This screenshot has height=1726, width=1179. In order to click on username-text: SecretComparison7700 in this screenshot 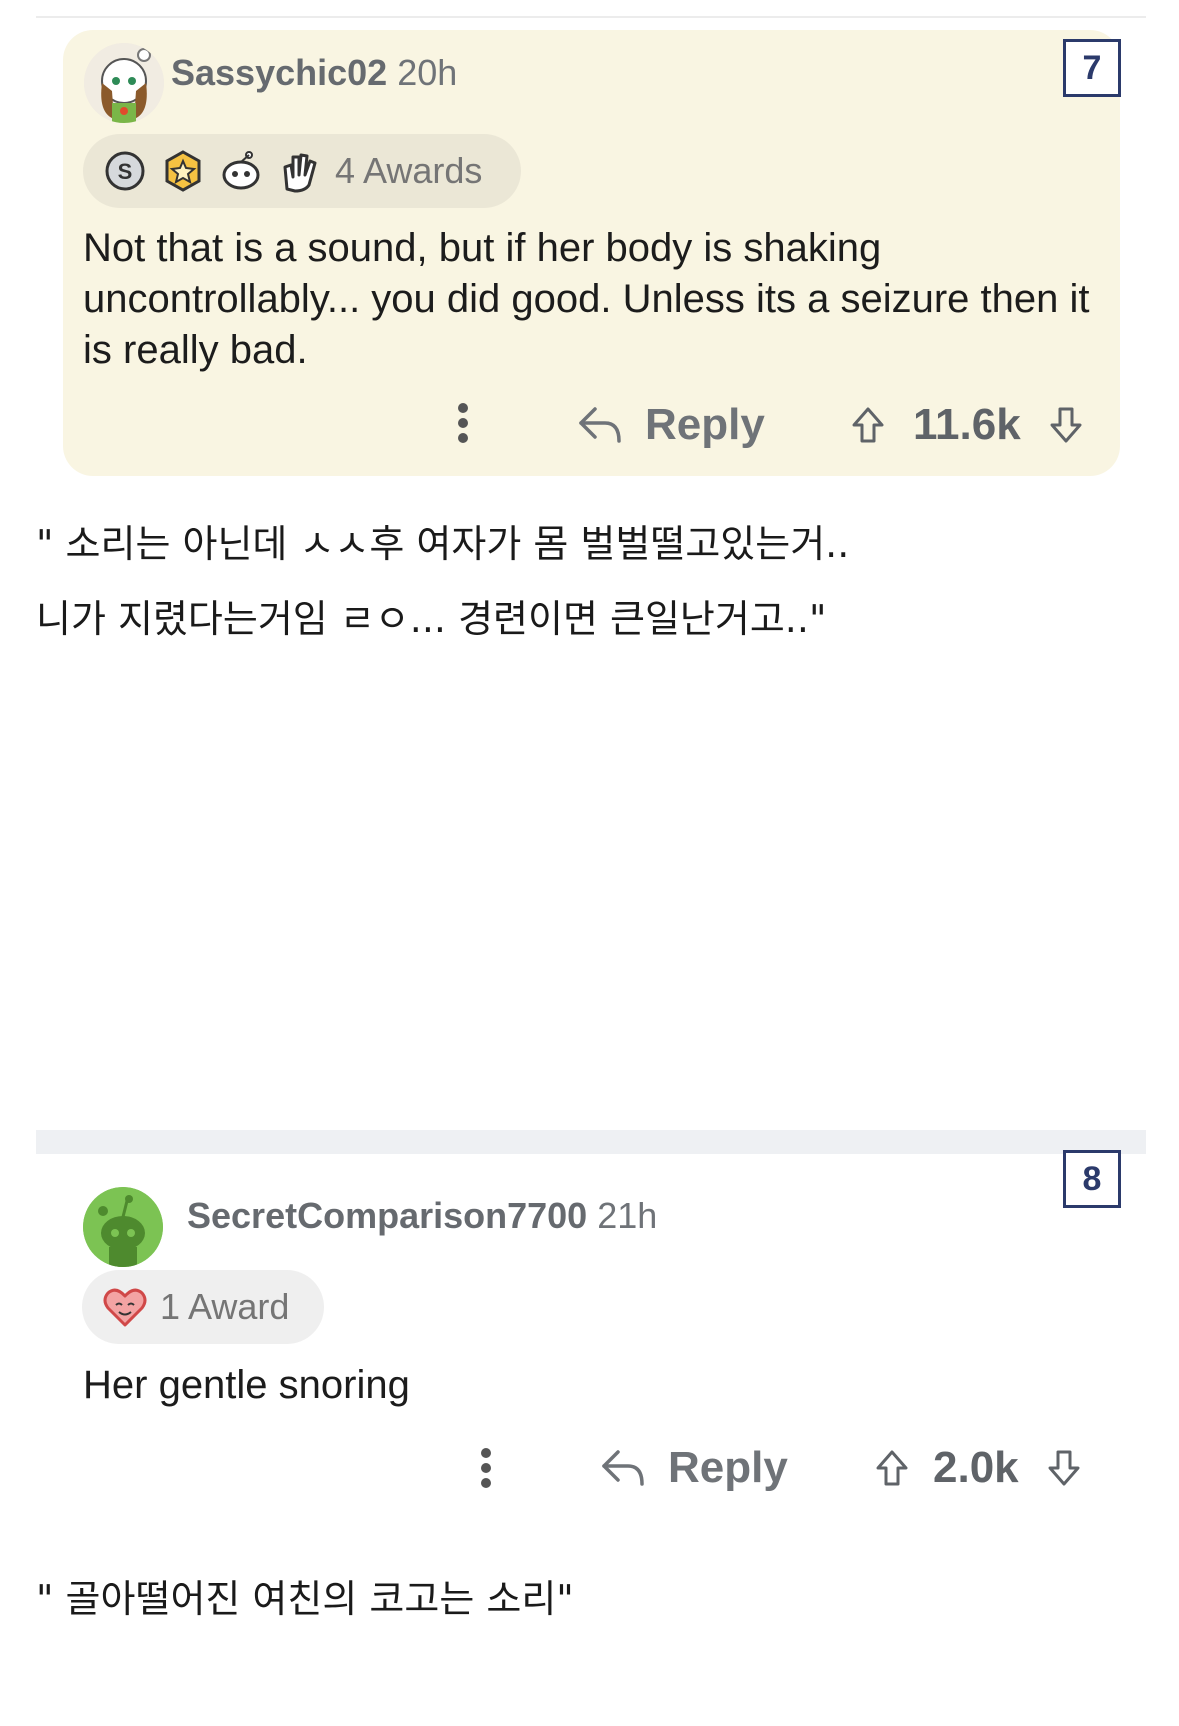, I will do `click(387, 1215)`.